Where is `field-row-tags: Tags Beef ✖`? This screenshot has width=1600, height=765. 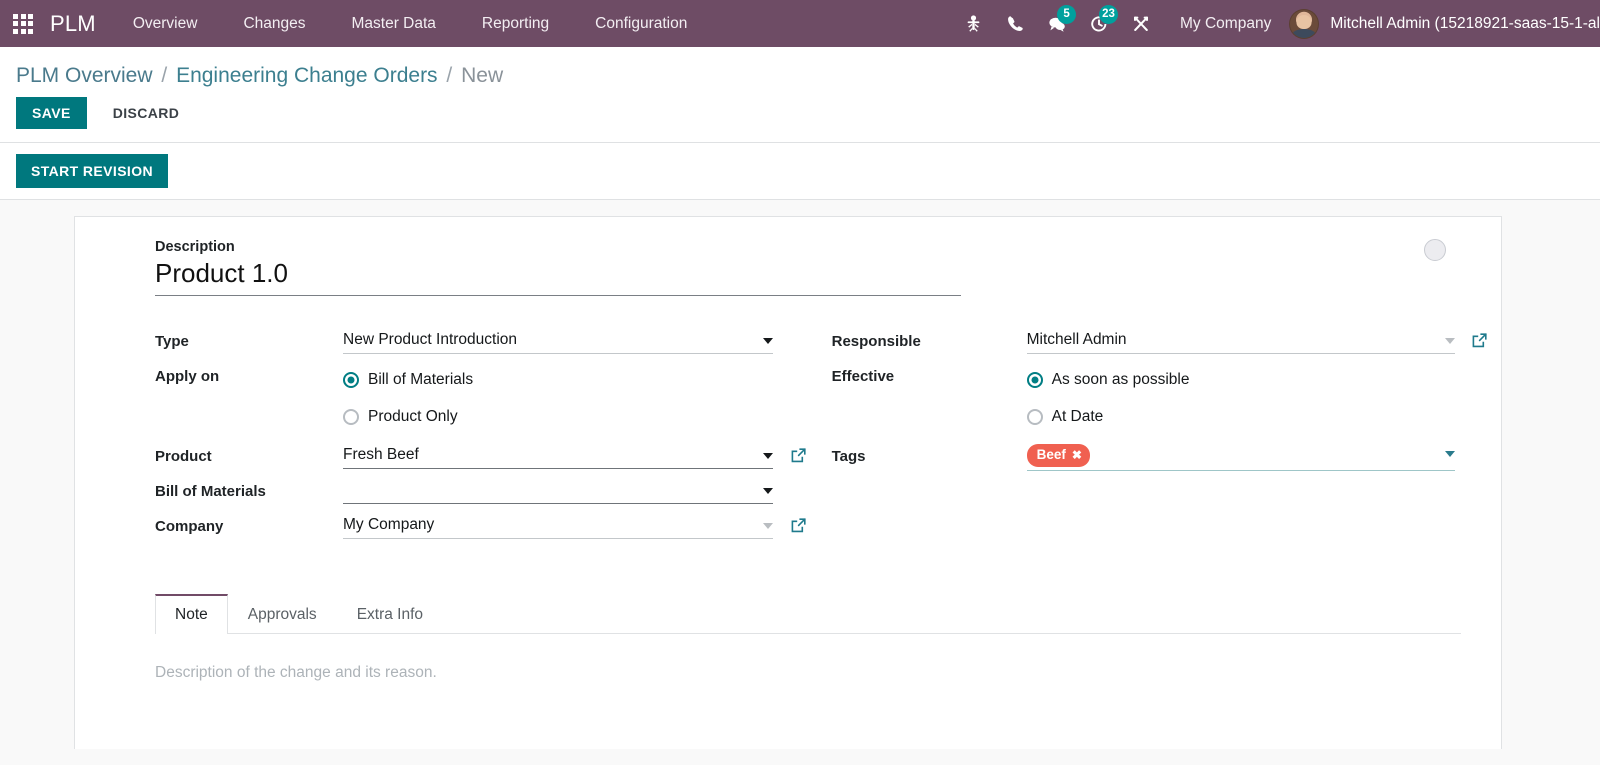 field-row-tags: Tags Beef ✖ is located at coordinates (1146, 458).